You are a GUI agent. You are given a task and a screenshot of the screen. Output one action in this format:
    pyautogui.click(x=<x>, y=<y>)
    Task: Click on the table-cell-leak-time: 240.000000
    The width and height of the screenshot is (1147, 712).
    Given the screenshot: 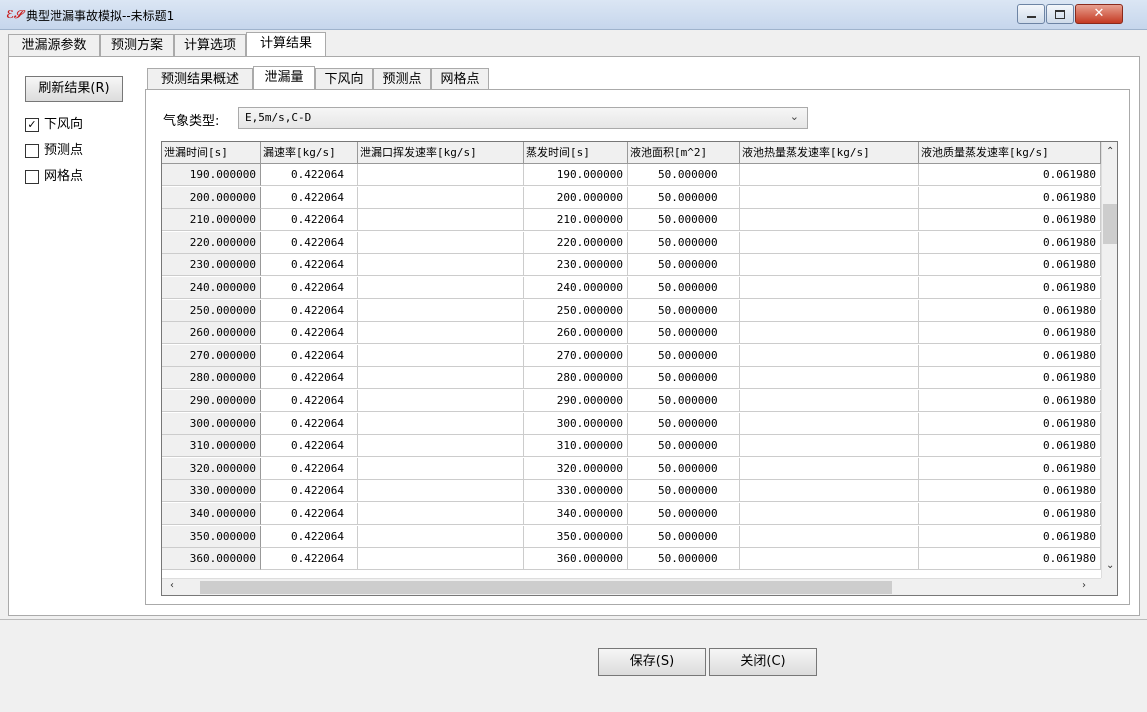 What is the action you would take?
    pyautogui.click(x=211, y=288)
    